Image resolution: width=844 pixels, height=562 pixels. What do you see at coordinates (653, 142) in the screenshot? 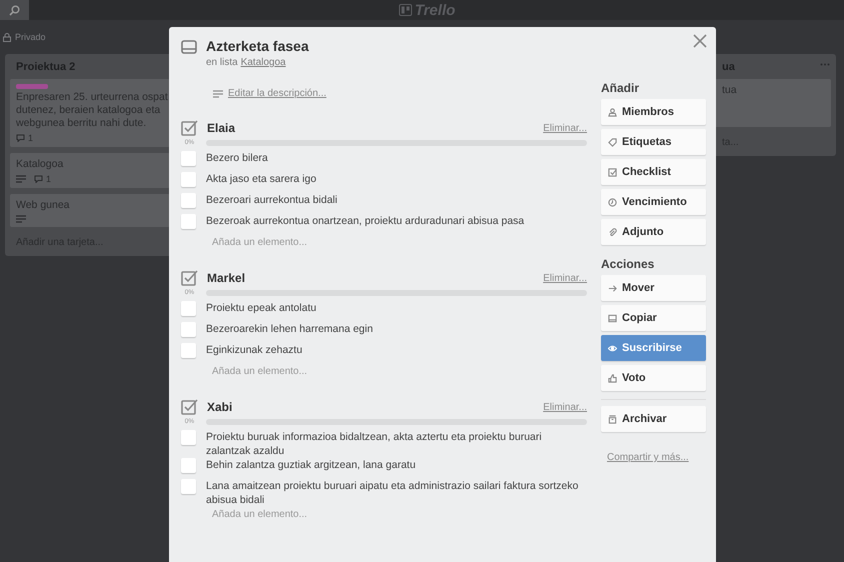
I see `sidebar-button: Etiquetas` at bounding box center [653, 142].